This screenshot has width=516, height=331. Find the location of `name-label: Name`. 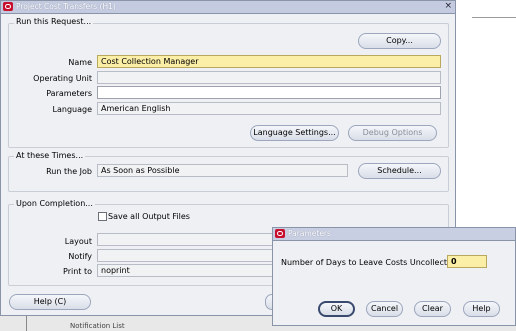

name-label: Name is located at coordinates (80, 62).